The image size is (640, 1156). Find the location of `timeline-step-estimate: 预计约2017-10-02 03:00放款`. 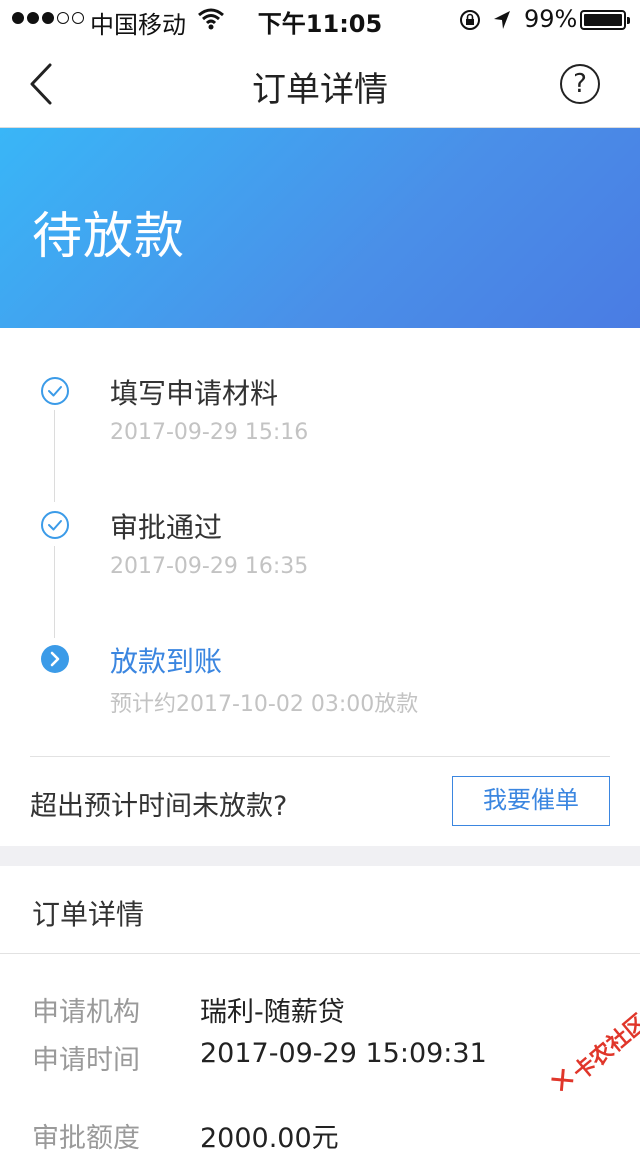

timeline-step-estimate: 预计约2017-10-02 03:00放款 is located at coordinates (264, 704).